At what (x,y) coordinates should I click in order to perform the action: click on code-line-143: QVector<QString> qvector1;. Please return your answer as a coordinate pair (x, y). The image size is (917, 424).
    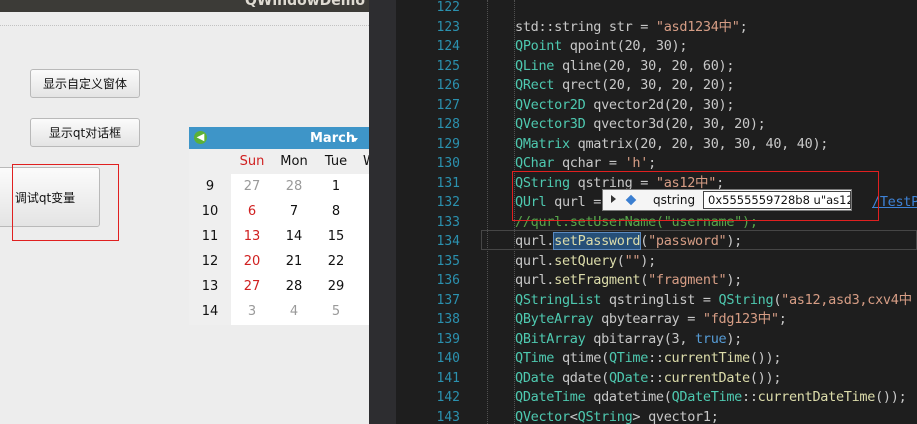
    Looking at the image, I should click on (617, 416).